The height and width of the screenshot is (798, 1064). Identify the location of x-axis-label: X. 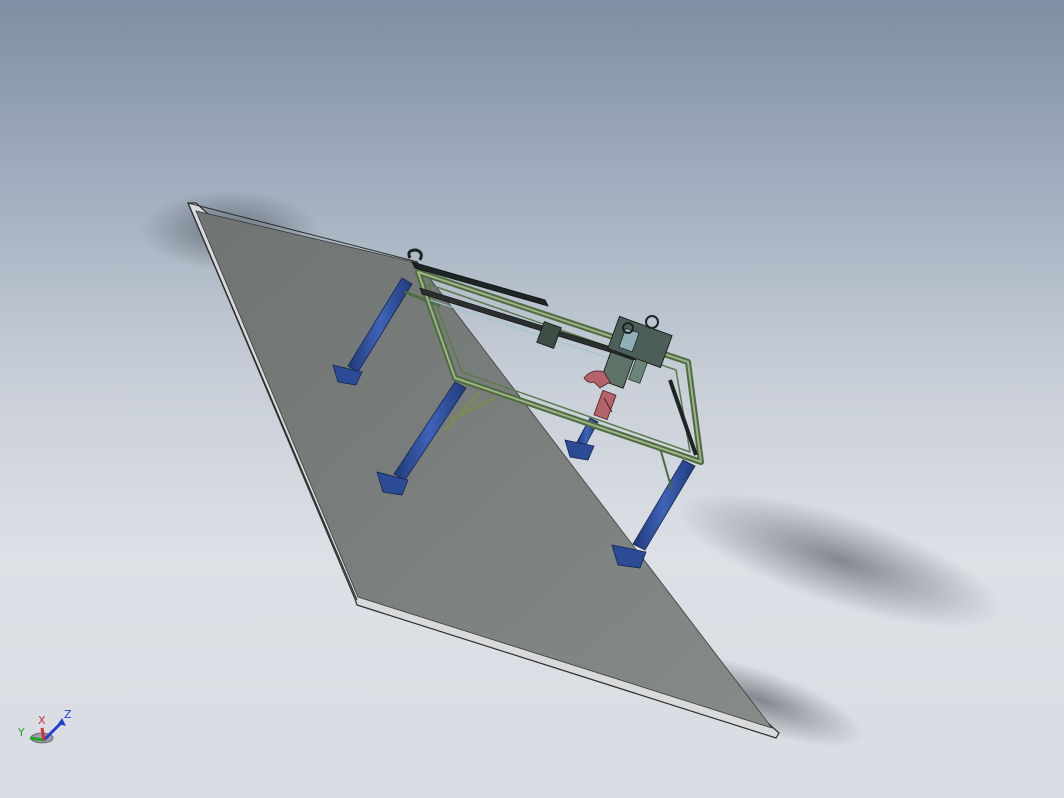
(42, 720).